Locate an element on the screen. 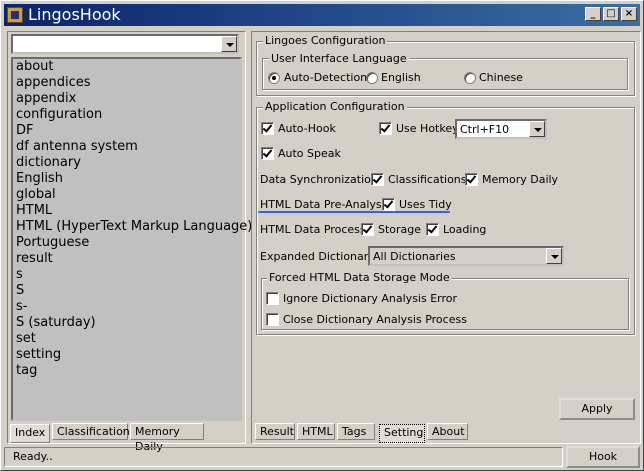 The height and width of the screenshot is (471, 644). lingoes-config-title: Lingoes Configuration is located at coordinates (325, 40).